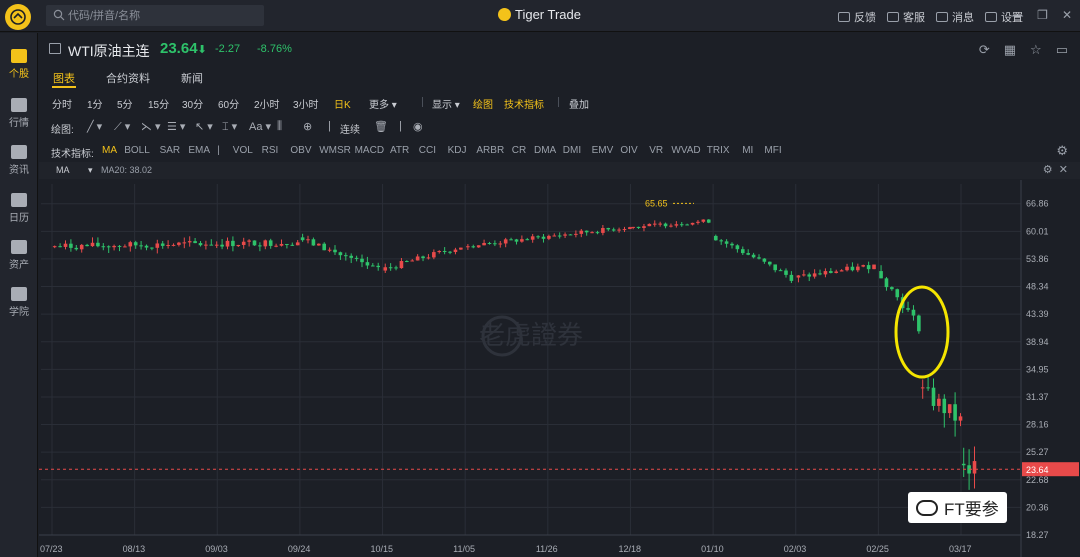  Describe the element at coordinates (176, 126) in the screenshot. I see `fib-tool-icon: ☰ ▾` at that location.